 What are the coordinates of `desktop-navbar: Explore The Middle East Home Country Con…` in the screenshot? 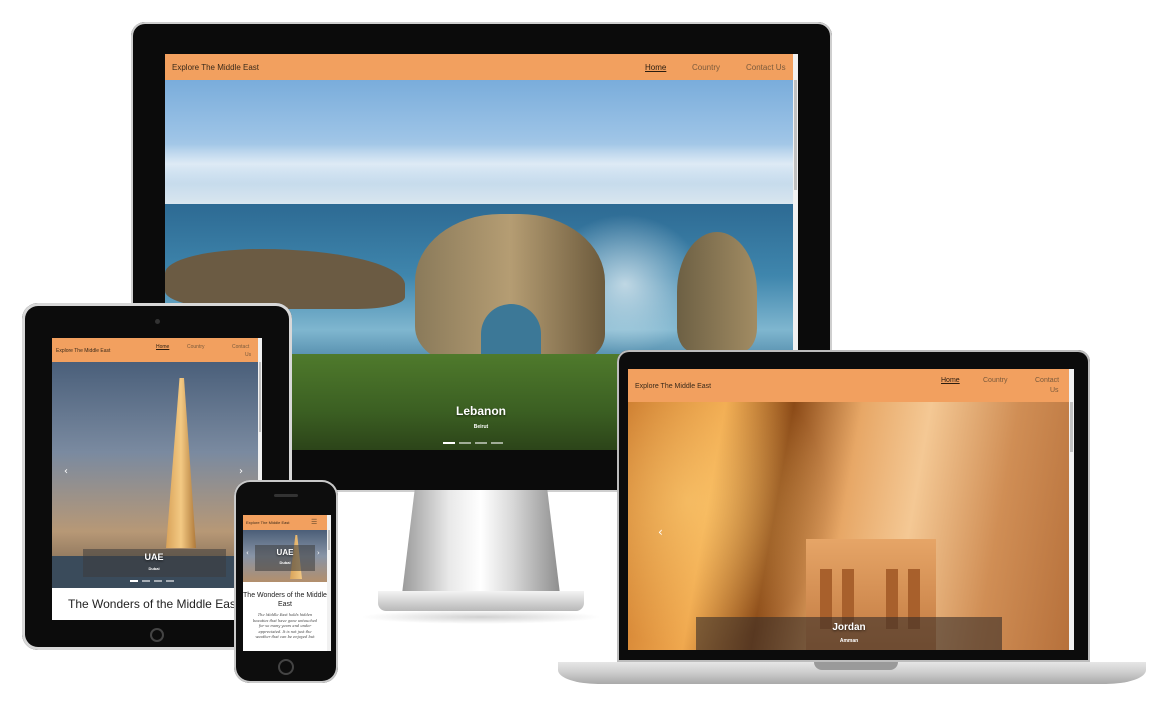 It's located at (481, 67).